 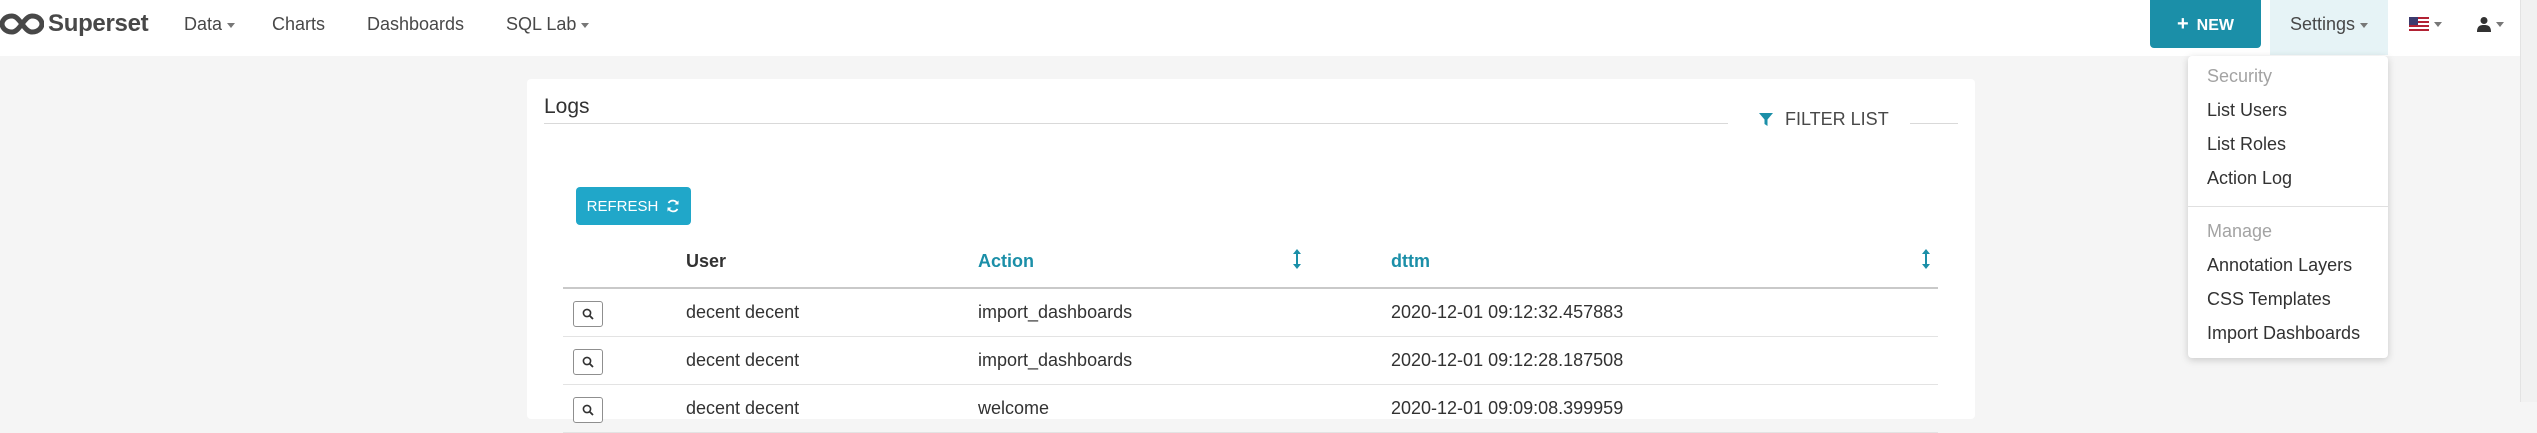 I want to click on user-menu-button, so click(x=2490, y=24).